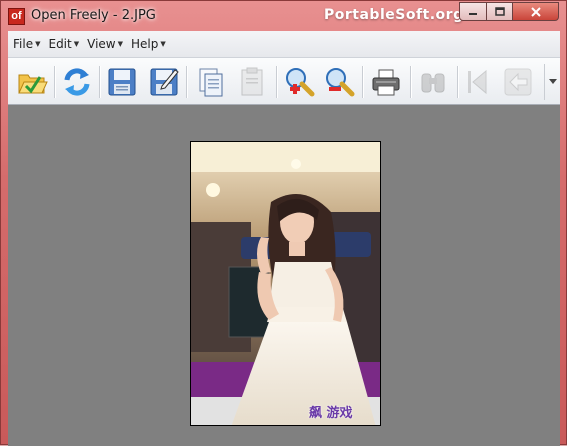  I want to click on menu-bar: File ▼ Edit ▼ View ▼ Help ▼, so click(284, 44).